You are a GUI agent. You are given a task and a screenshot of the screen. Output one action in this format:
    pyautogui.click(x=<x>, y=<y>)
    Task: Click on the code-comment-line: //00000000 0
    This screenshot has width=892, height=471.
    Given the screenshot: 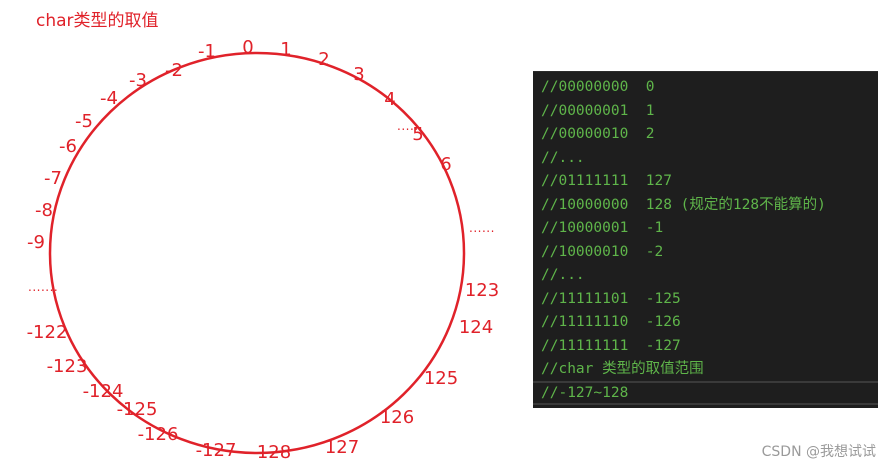 What is the action you would take?
    pyautogui.click(x=598, y=87)
    